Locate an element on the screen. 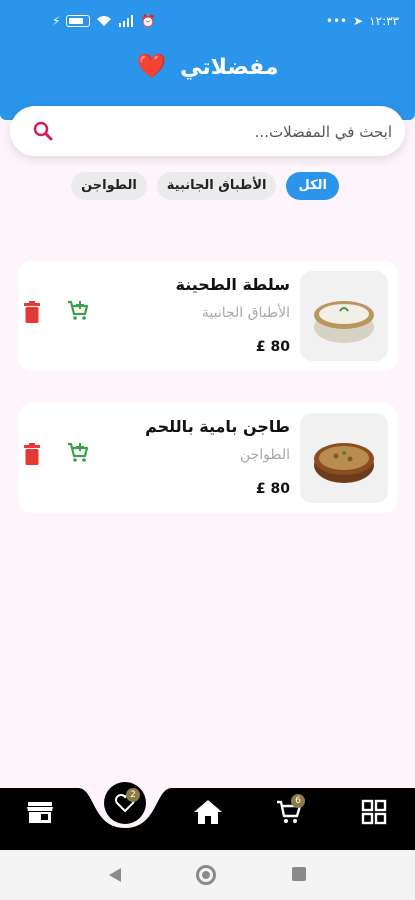 This screenshot has width=415, height=900. filter-chip-side-dishes: الأطباق الجانبية is located at coordinates (216, 186).